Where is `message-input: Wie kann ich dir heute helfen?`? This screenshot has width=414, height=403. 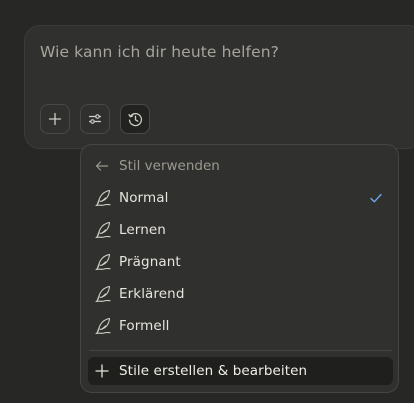
message-input: Wie kann ich dir heute helfen? is located at coordinates (159, 52).